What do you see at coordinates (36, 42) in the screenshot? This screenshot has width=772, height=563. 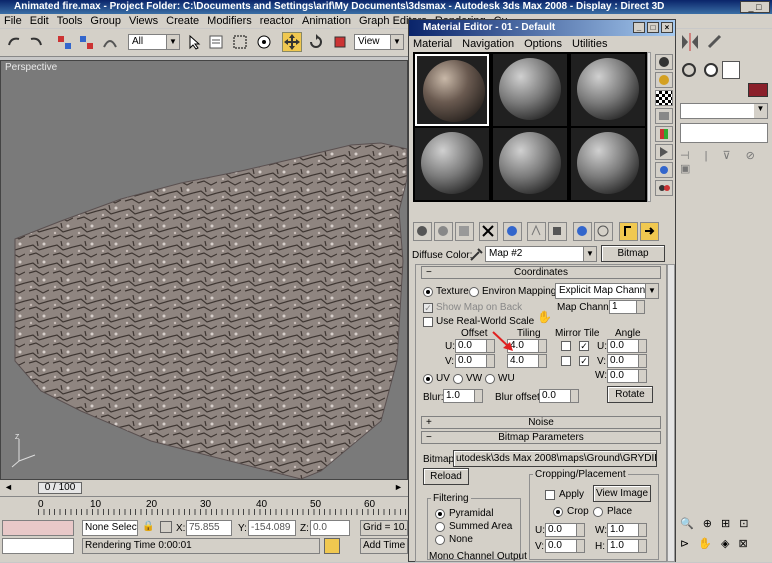 I see `redo-icon` at bounding box center [36, 42].